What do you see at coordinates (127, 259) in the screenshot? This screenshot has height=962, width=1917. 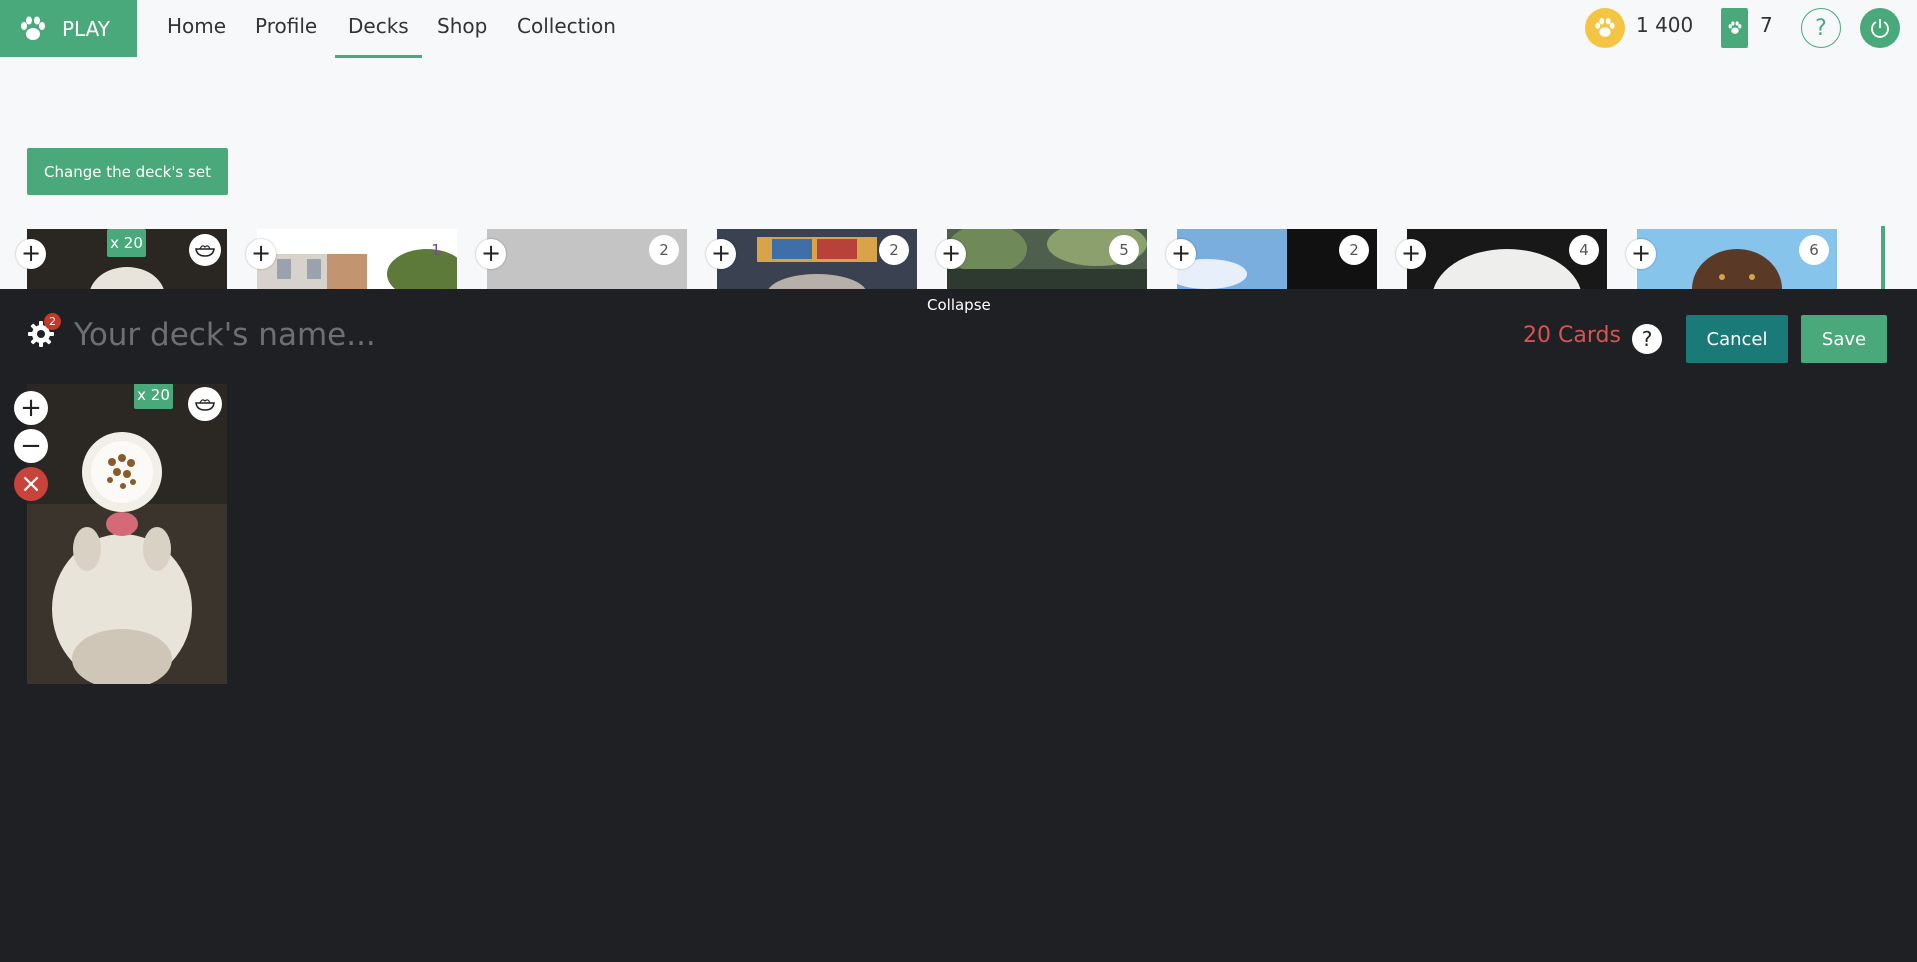 I see `collection-card: x 20` at bounding box center [127, 259].